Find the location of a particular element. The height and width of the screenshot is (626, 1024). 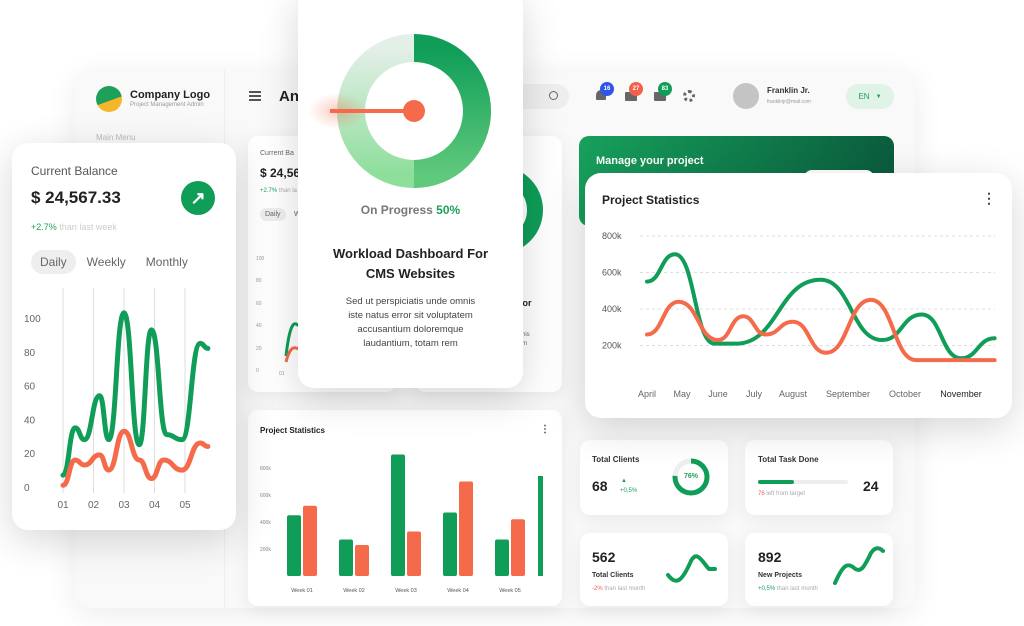

body-line: accusantium doloremque is located at coordinates (410, 329).